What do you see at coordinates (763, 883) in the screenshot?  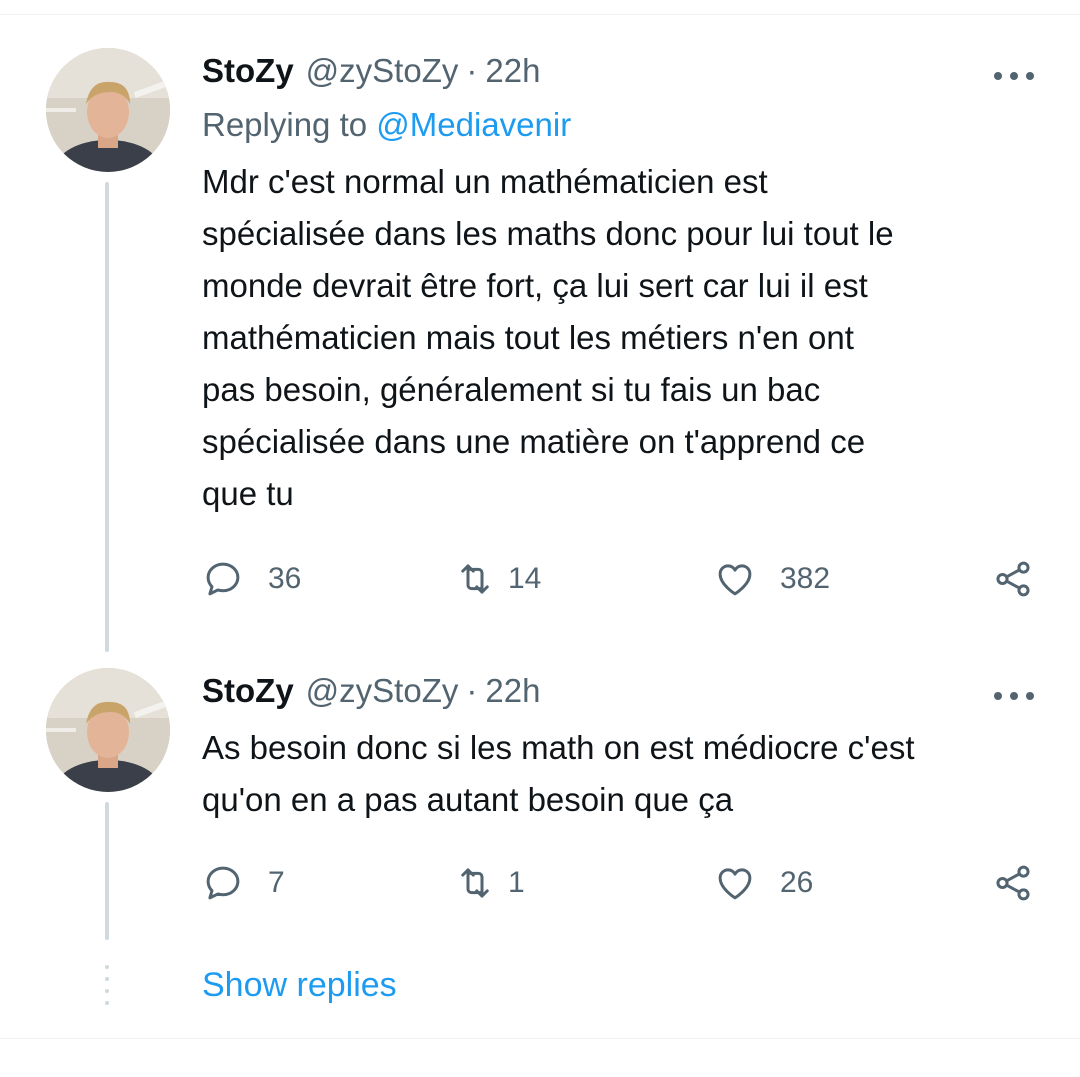 I see `like-button: 26` at bounding box center [763, 883].